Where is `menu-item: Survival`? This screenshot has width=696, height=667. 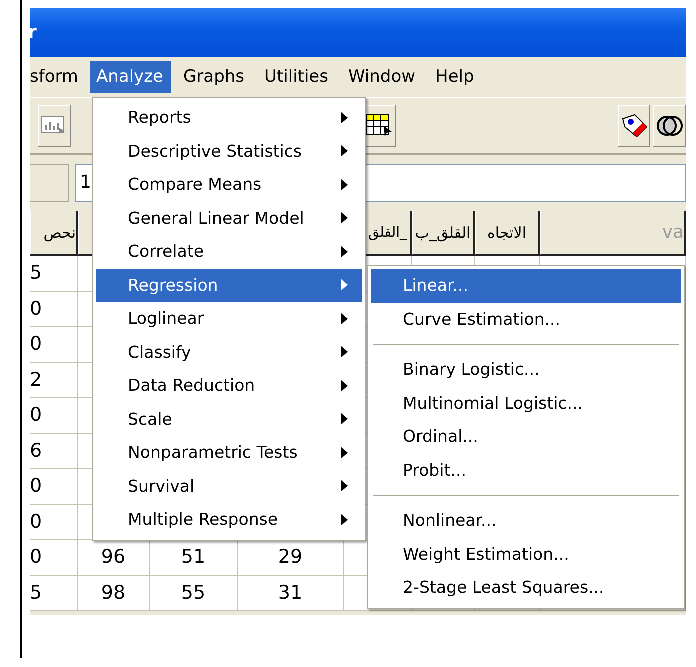 menu-item: Survival is located at coordinates (229, 486).